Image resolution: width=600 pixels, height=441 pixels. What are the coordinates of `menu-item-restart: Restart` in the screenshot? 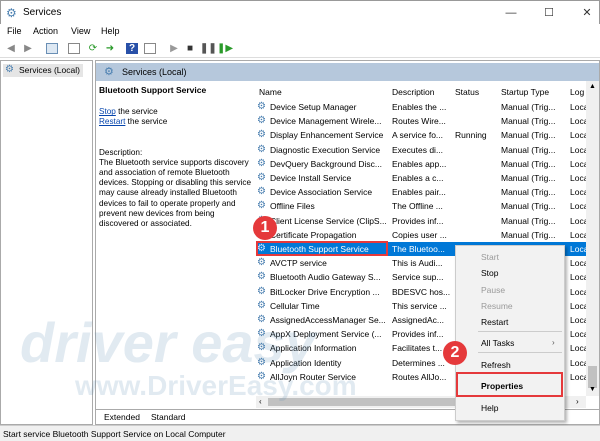 It's located at (494, 322).